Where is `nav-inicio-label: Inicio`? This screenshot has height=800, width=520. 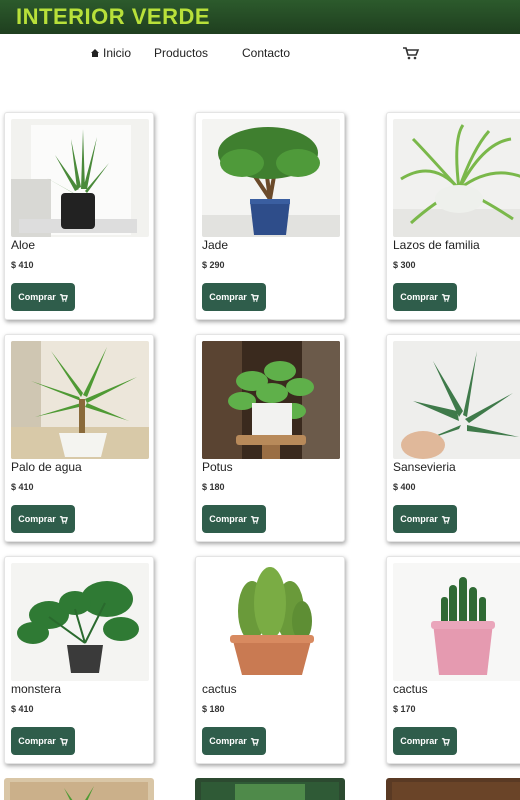
nav-inicio-label: Inicio is located at coordinates (117, 53).